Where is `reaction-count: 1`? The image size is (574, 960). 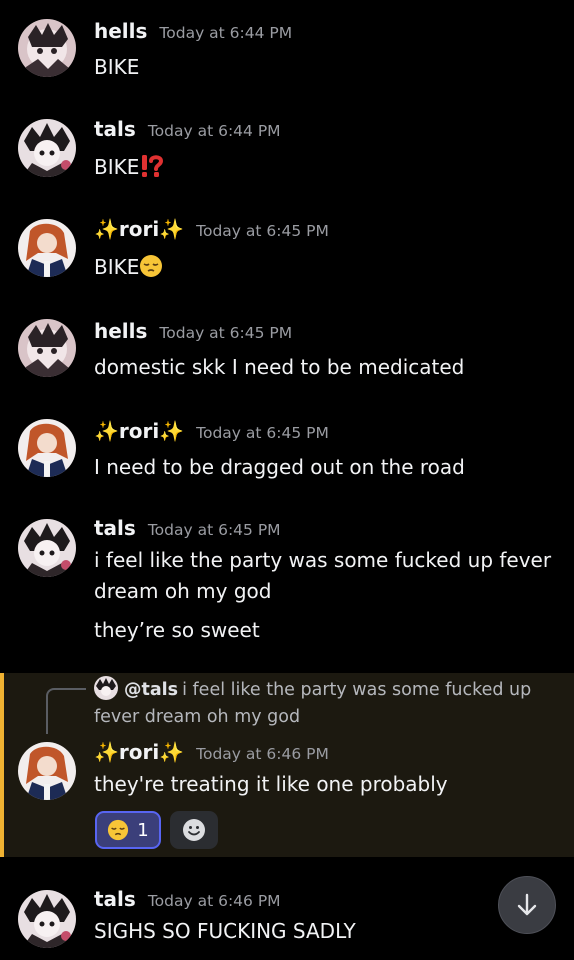 reaction-count: 1 is located at coordinates (143, 830).